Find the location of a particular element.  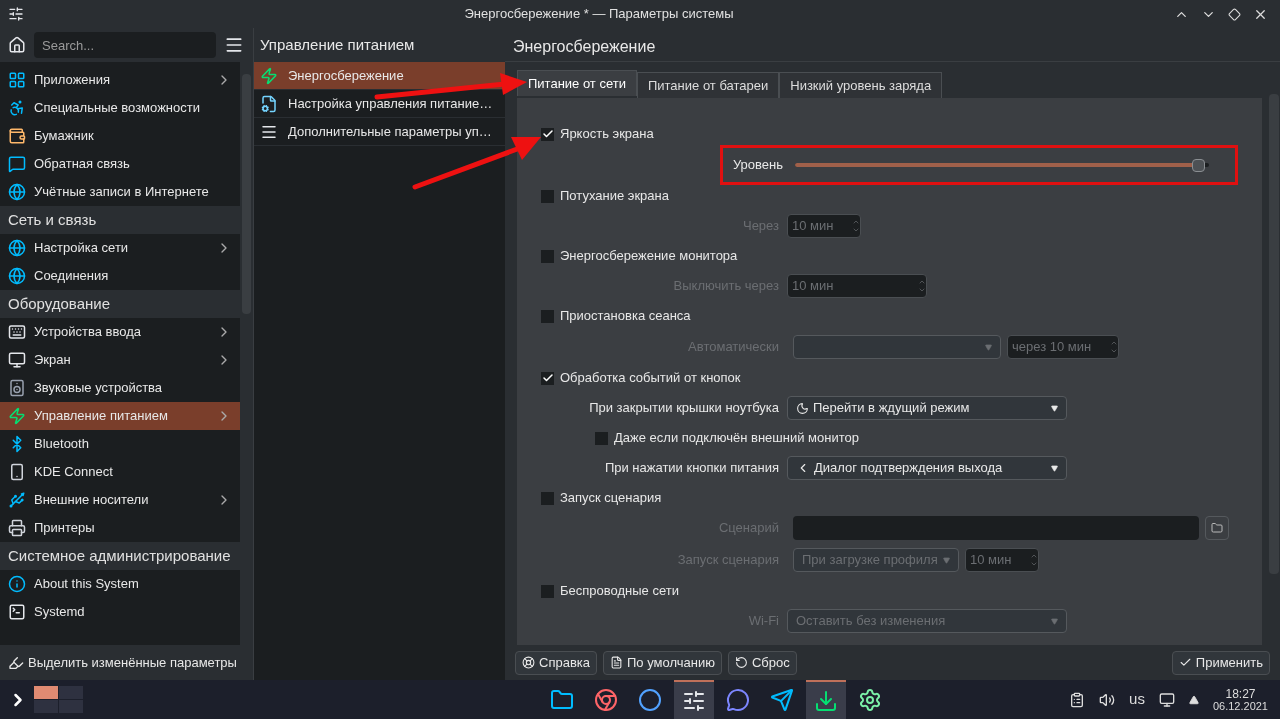

clock-time: 18:27 is located at coordinates (1240, 693).